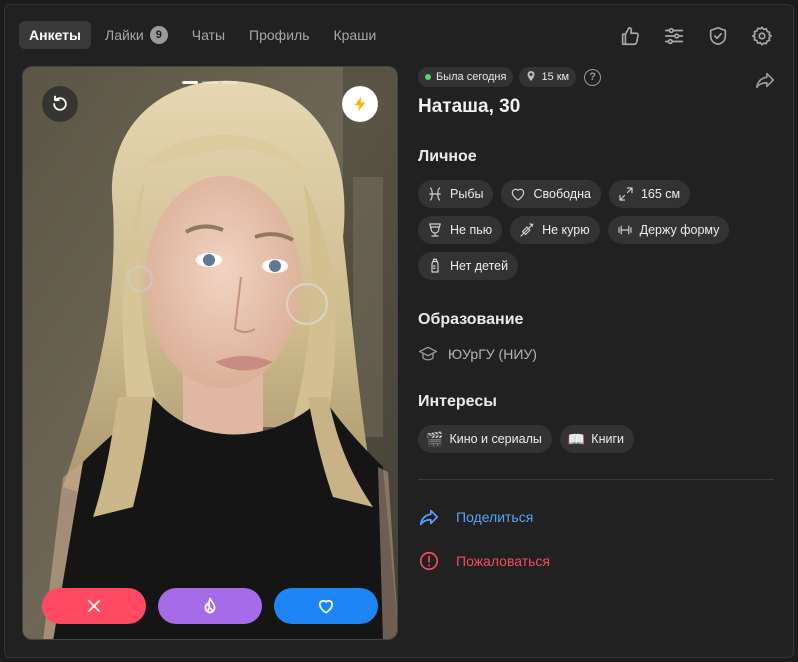  I want to click on tab-likes: Лайки 9, so click(136, 35).